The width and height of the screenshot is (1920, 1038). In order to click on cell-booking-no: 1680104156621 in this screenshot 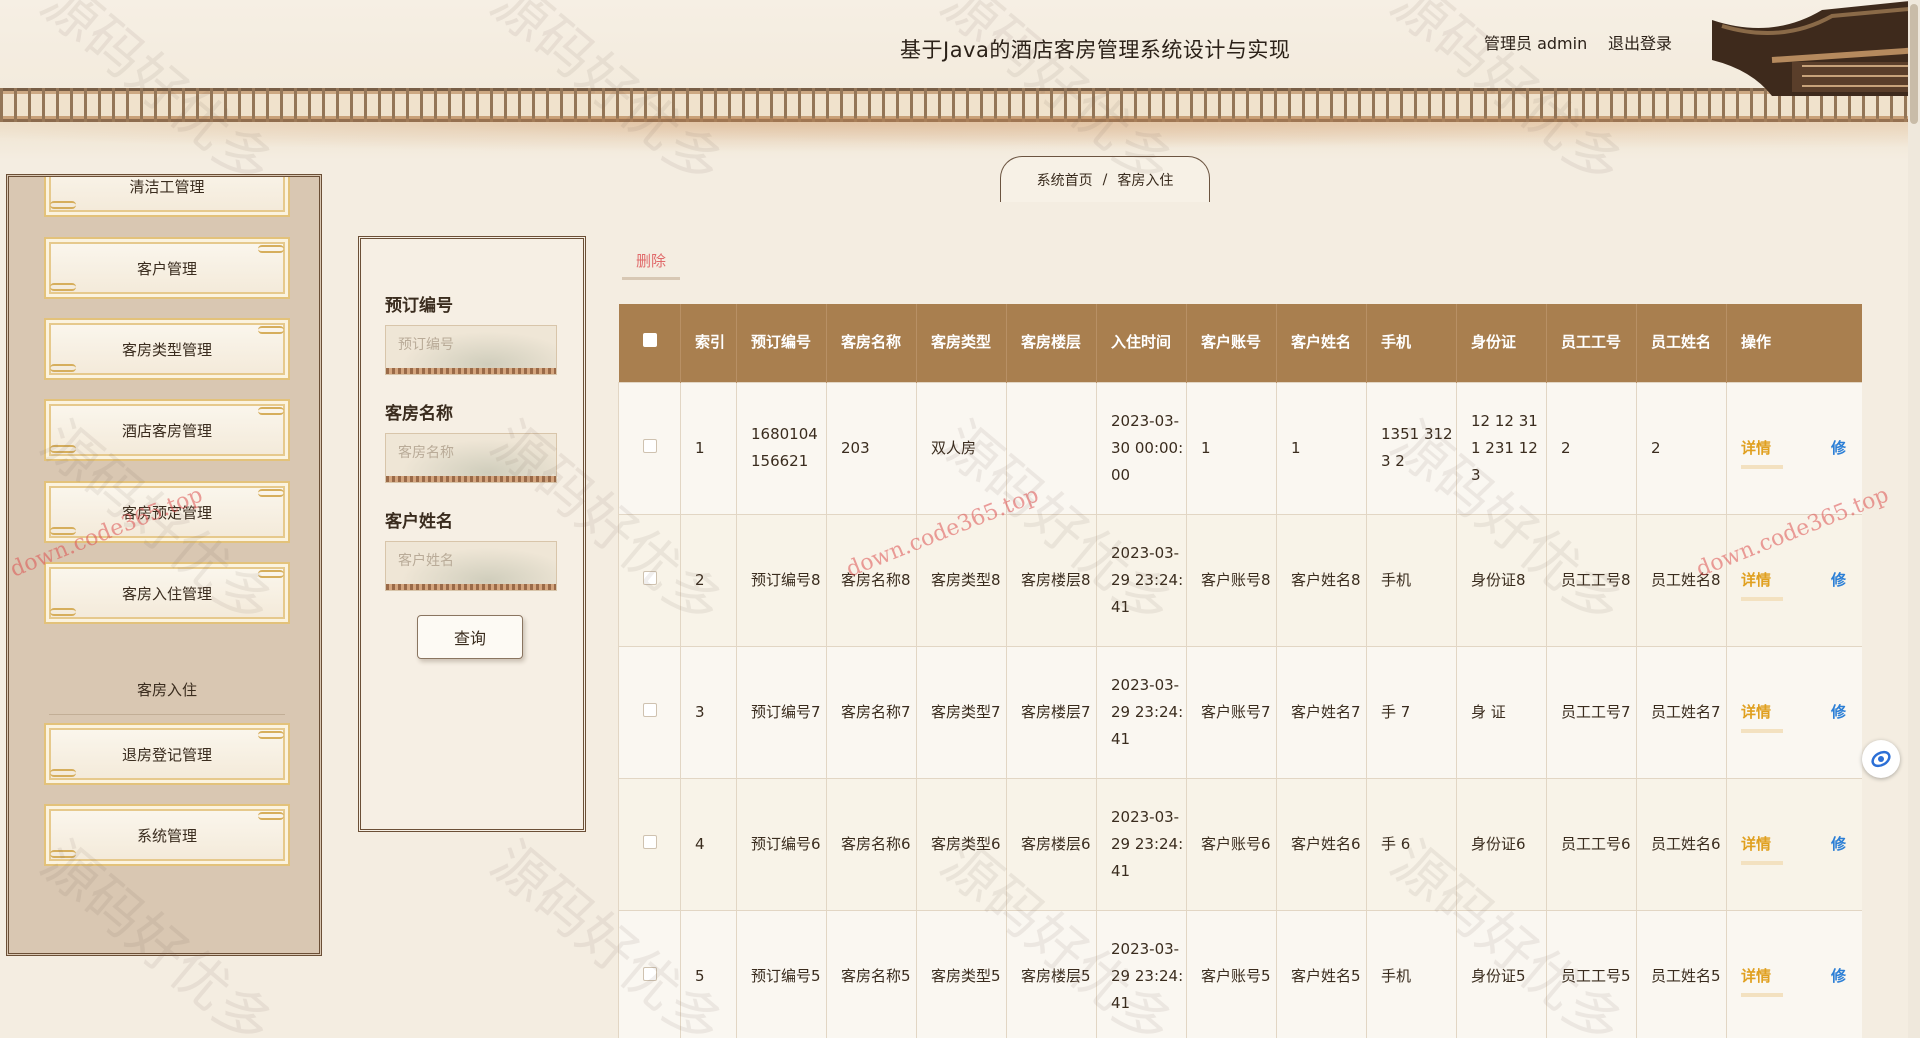, I will do `click(781, 448)`.